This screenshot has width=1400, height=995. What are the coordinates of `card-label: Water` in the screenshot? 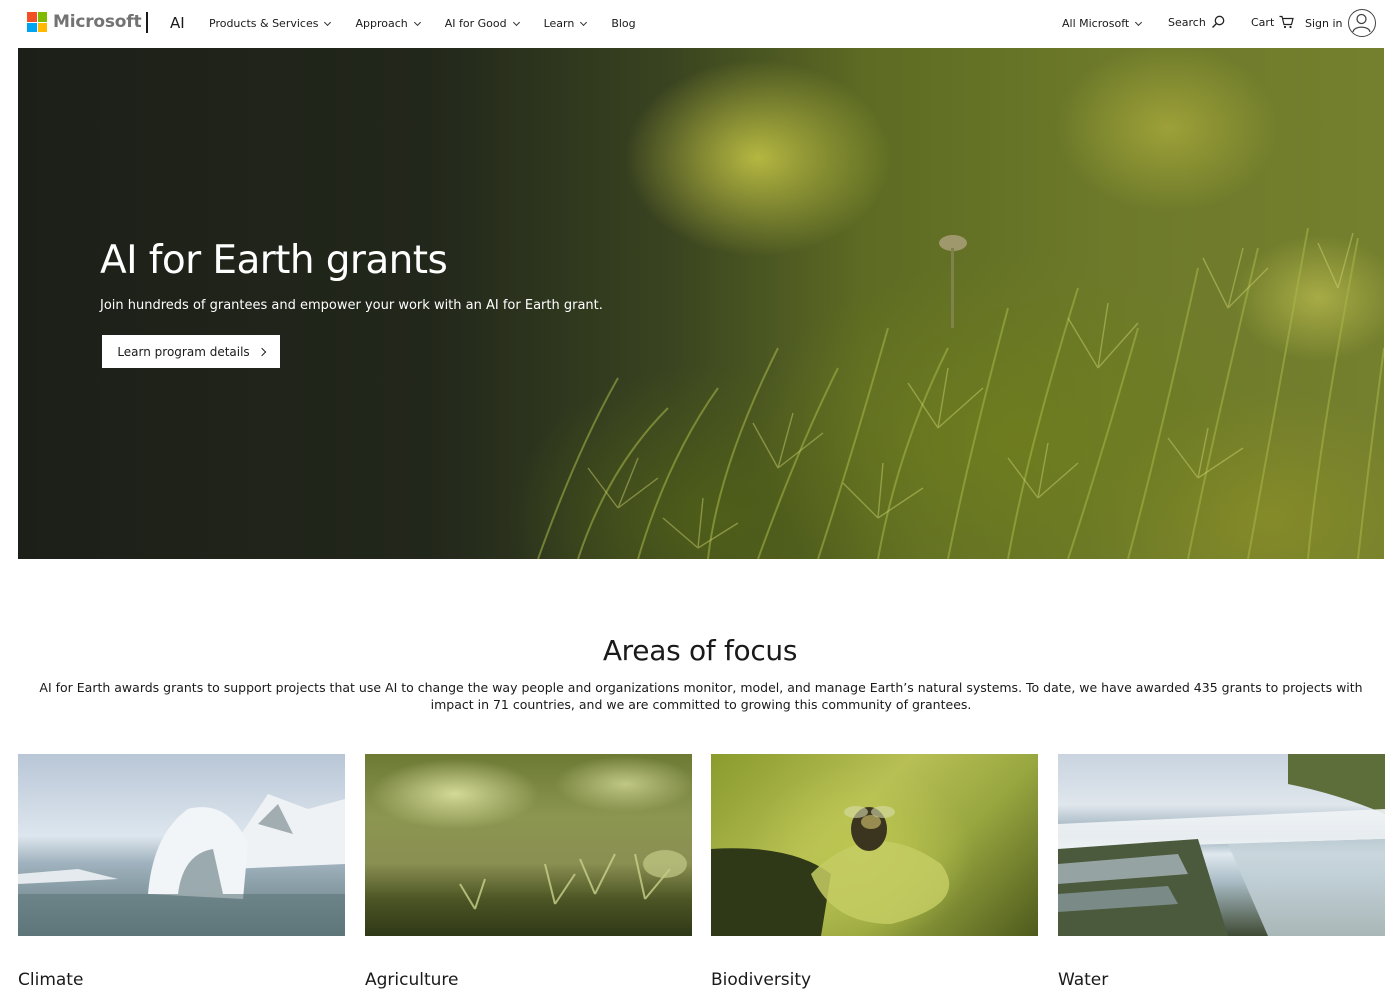 It's located at (1083, 980).